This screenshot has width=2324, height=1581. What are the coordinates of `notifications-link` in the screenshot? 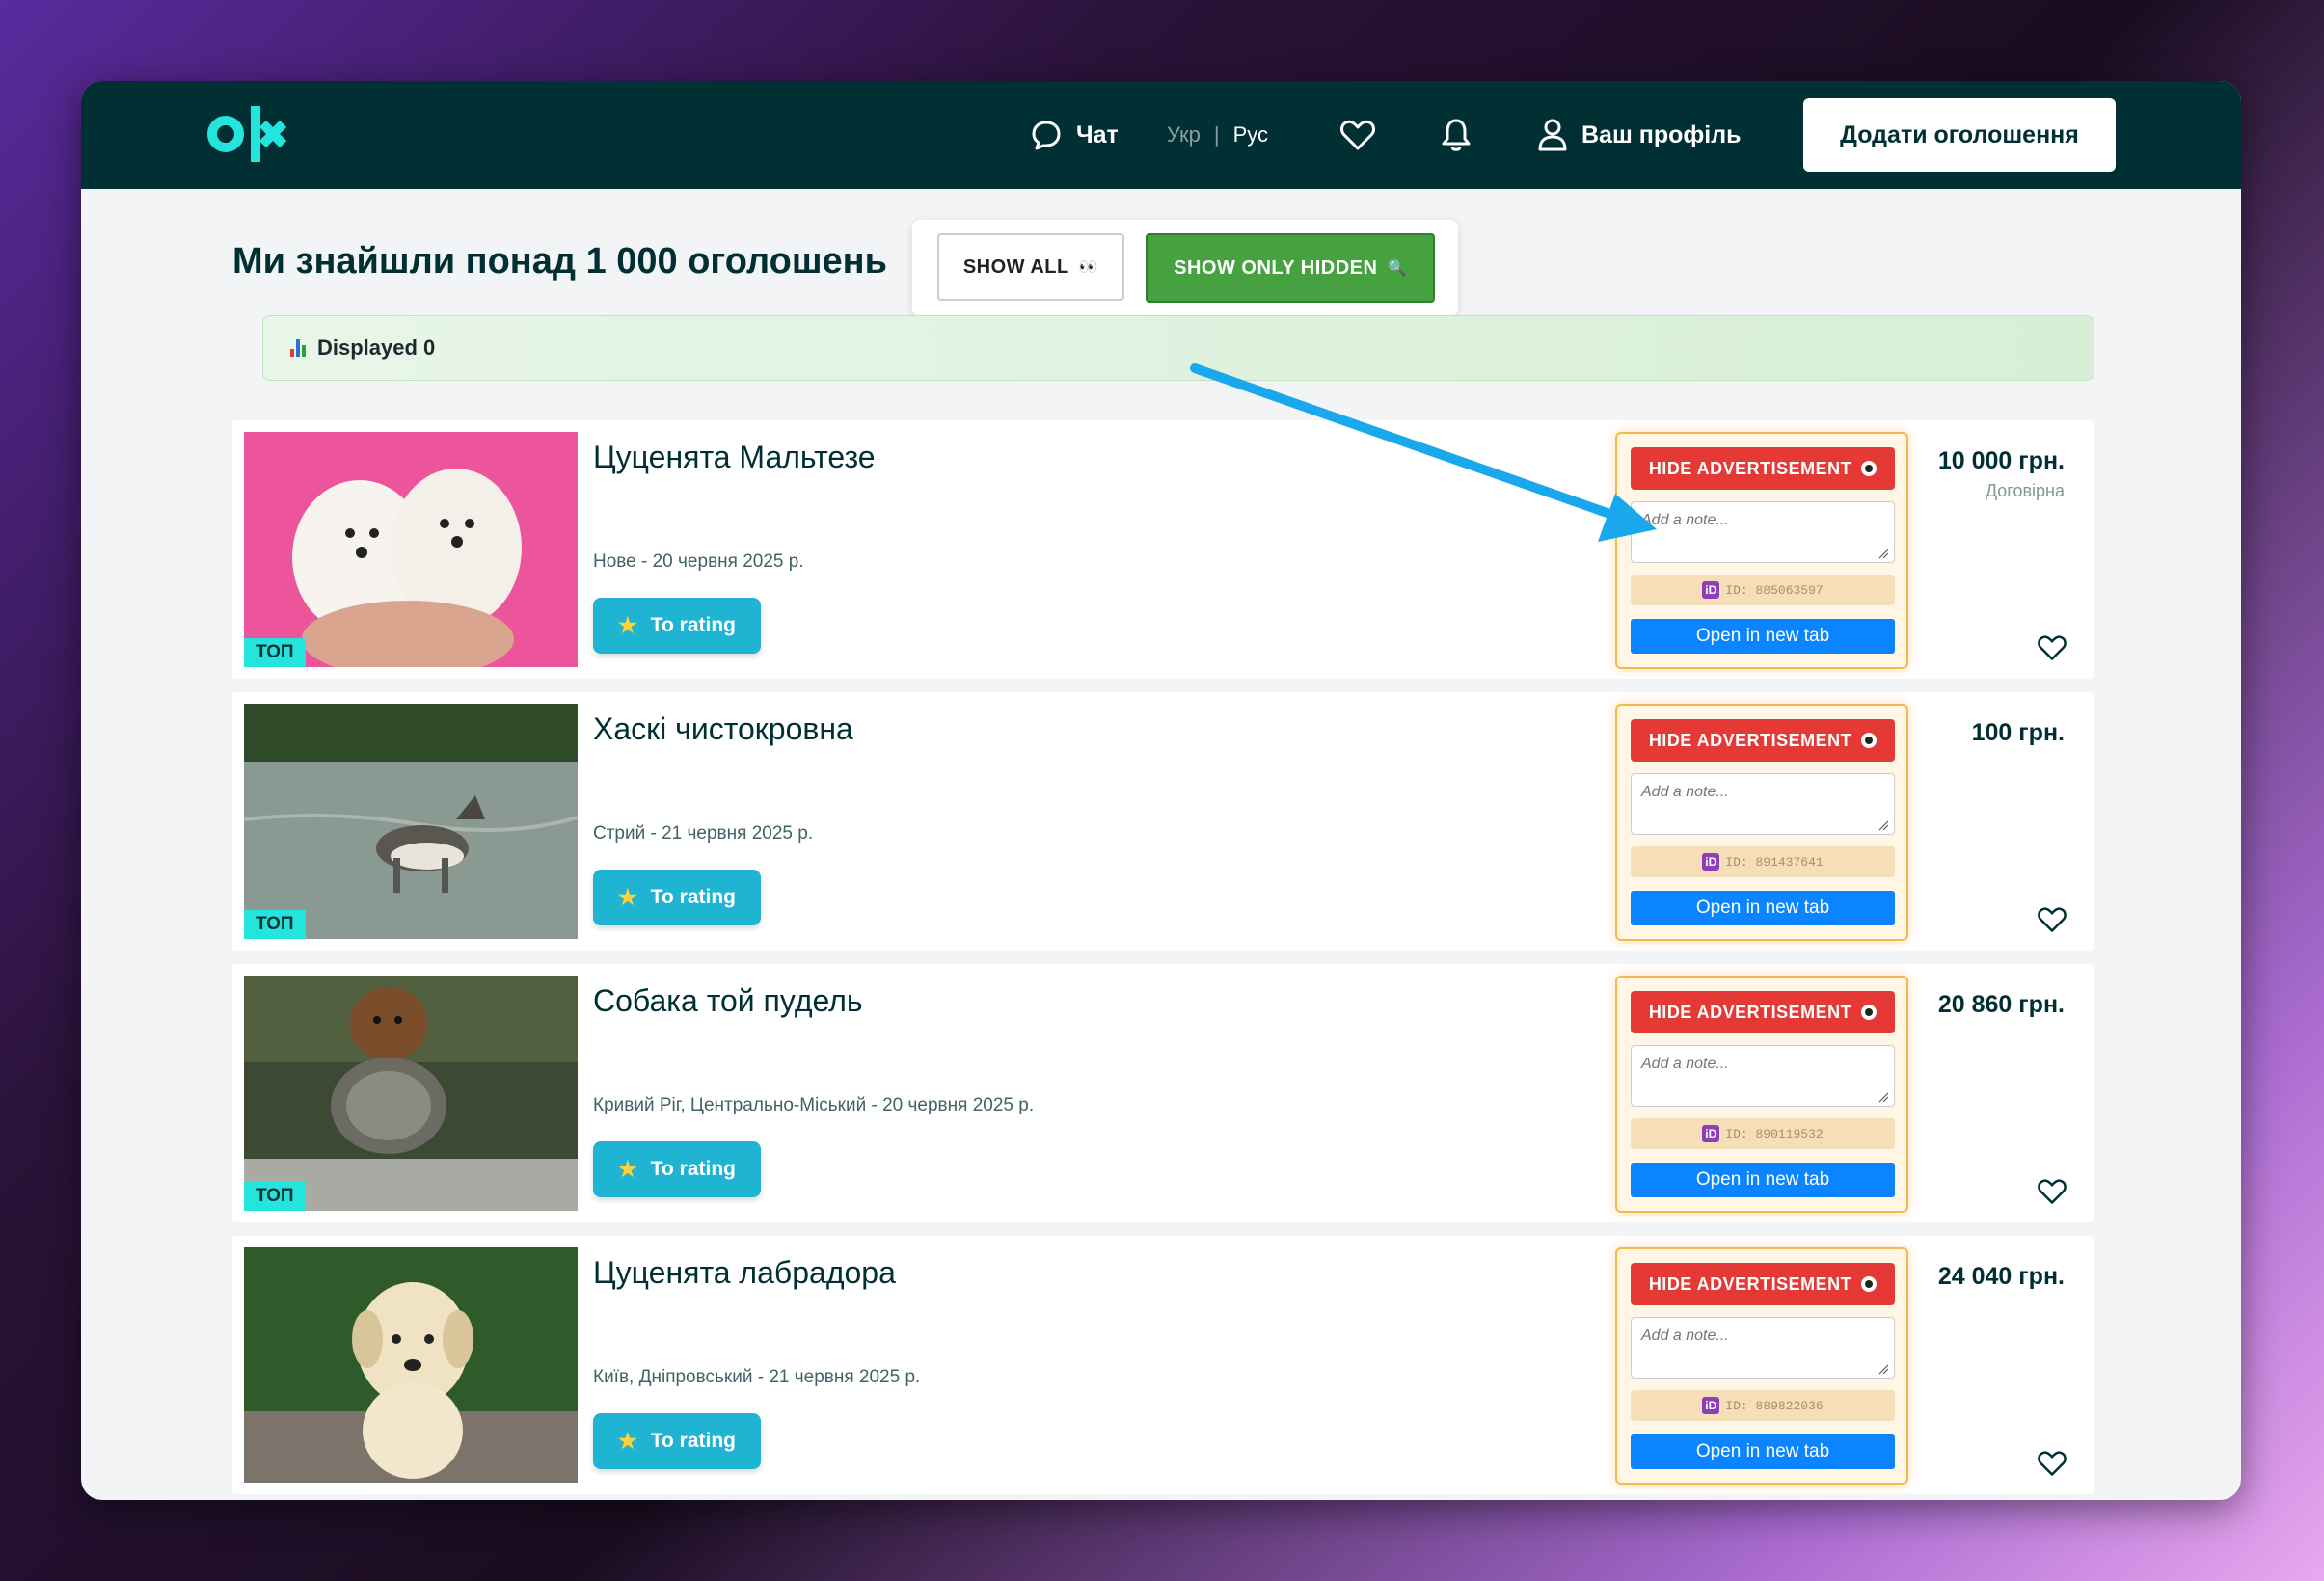 It's located at (1463, 135).